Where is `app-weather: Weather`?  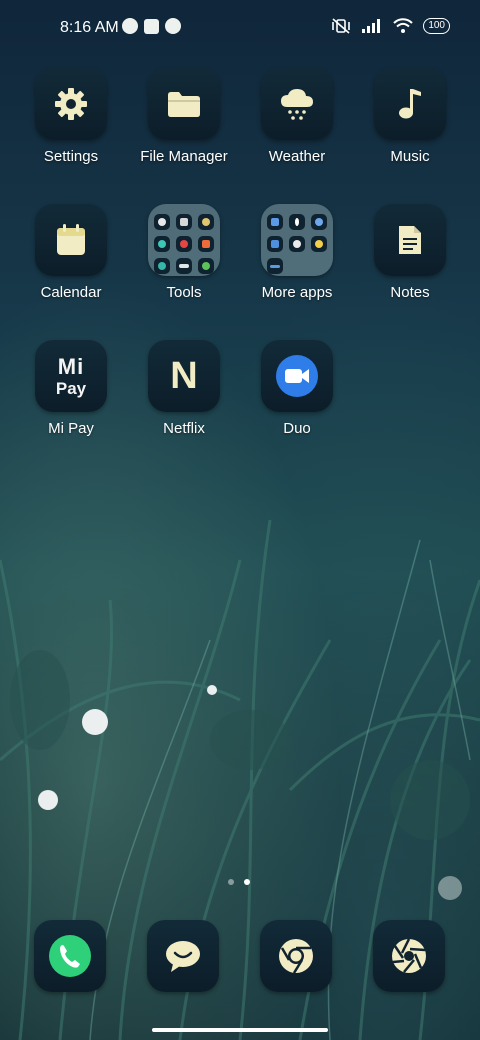 app-weather: Weather is located at coordinates (297, 116).